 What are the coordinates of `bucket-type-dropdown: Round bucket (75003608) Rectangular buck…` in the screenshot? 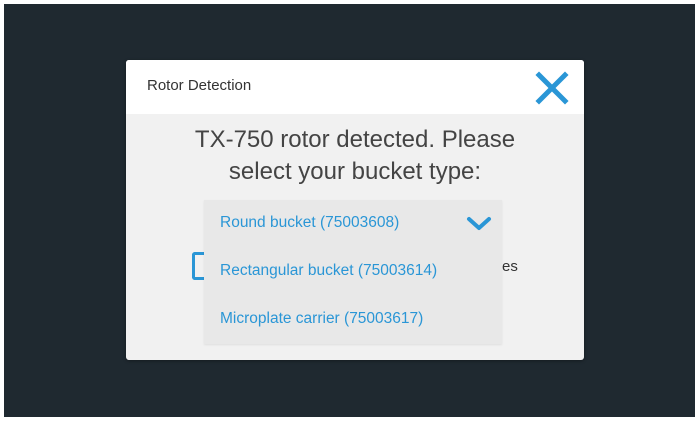 It's located at (353, 272).